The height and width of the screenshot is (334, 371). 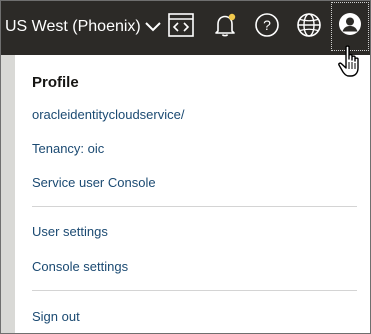 What do you see at coordinates (56, 316) in the screenshot?
I see `menu-item-sign-out: Sign out` at bounding box center [56, 316].